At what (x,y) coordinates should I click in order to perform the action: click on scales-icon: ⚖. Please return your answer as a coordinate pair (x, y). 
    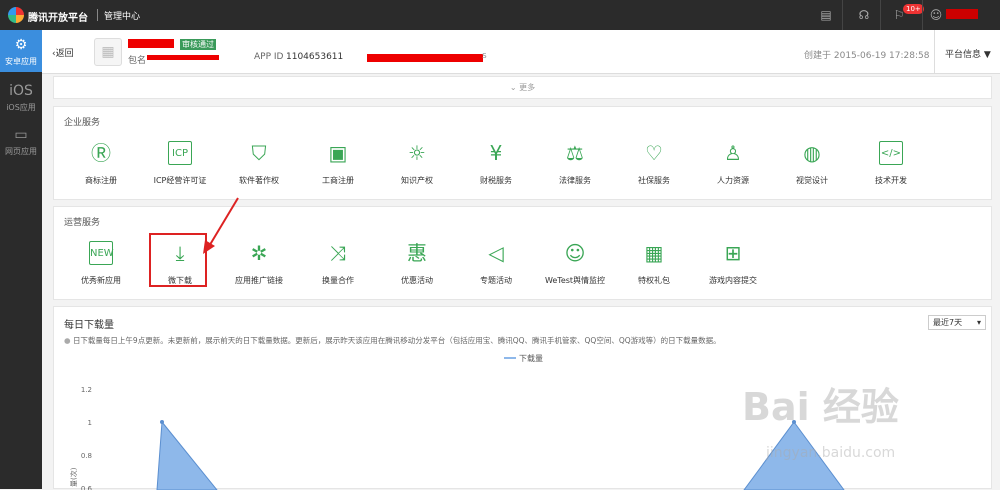
    Looking at the image, I should click on (575, 153).